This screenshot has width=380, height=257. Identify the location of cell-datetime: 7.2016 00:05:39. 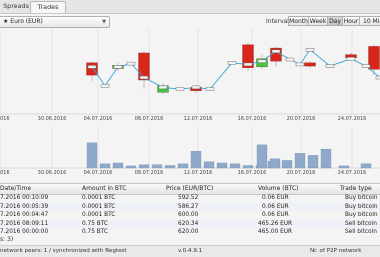
(24, 206).